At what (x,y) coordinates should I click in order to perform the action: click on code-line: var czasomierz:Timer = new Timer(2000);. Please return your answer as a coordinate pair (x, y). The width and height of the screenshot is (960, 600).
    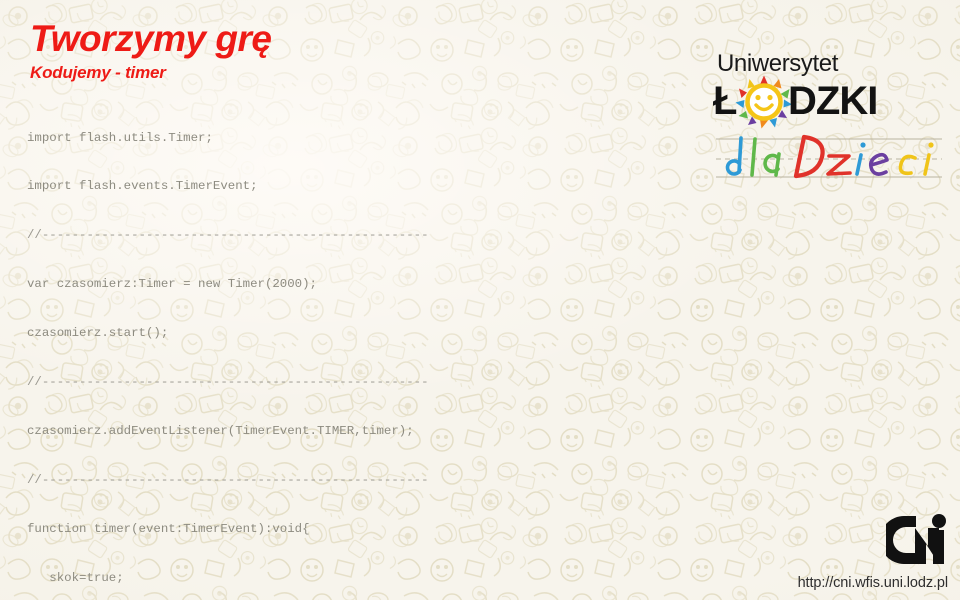
    Looking at the image, I should click on (172, 284).